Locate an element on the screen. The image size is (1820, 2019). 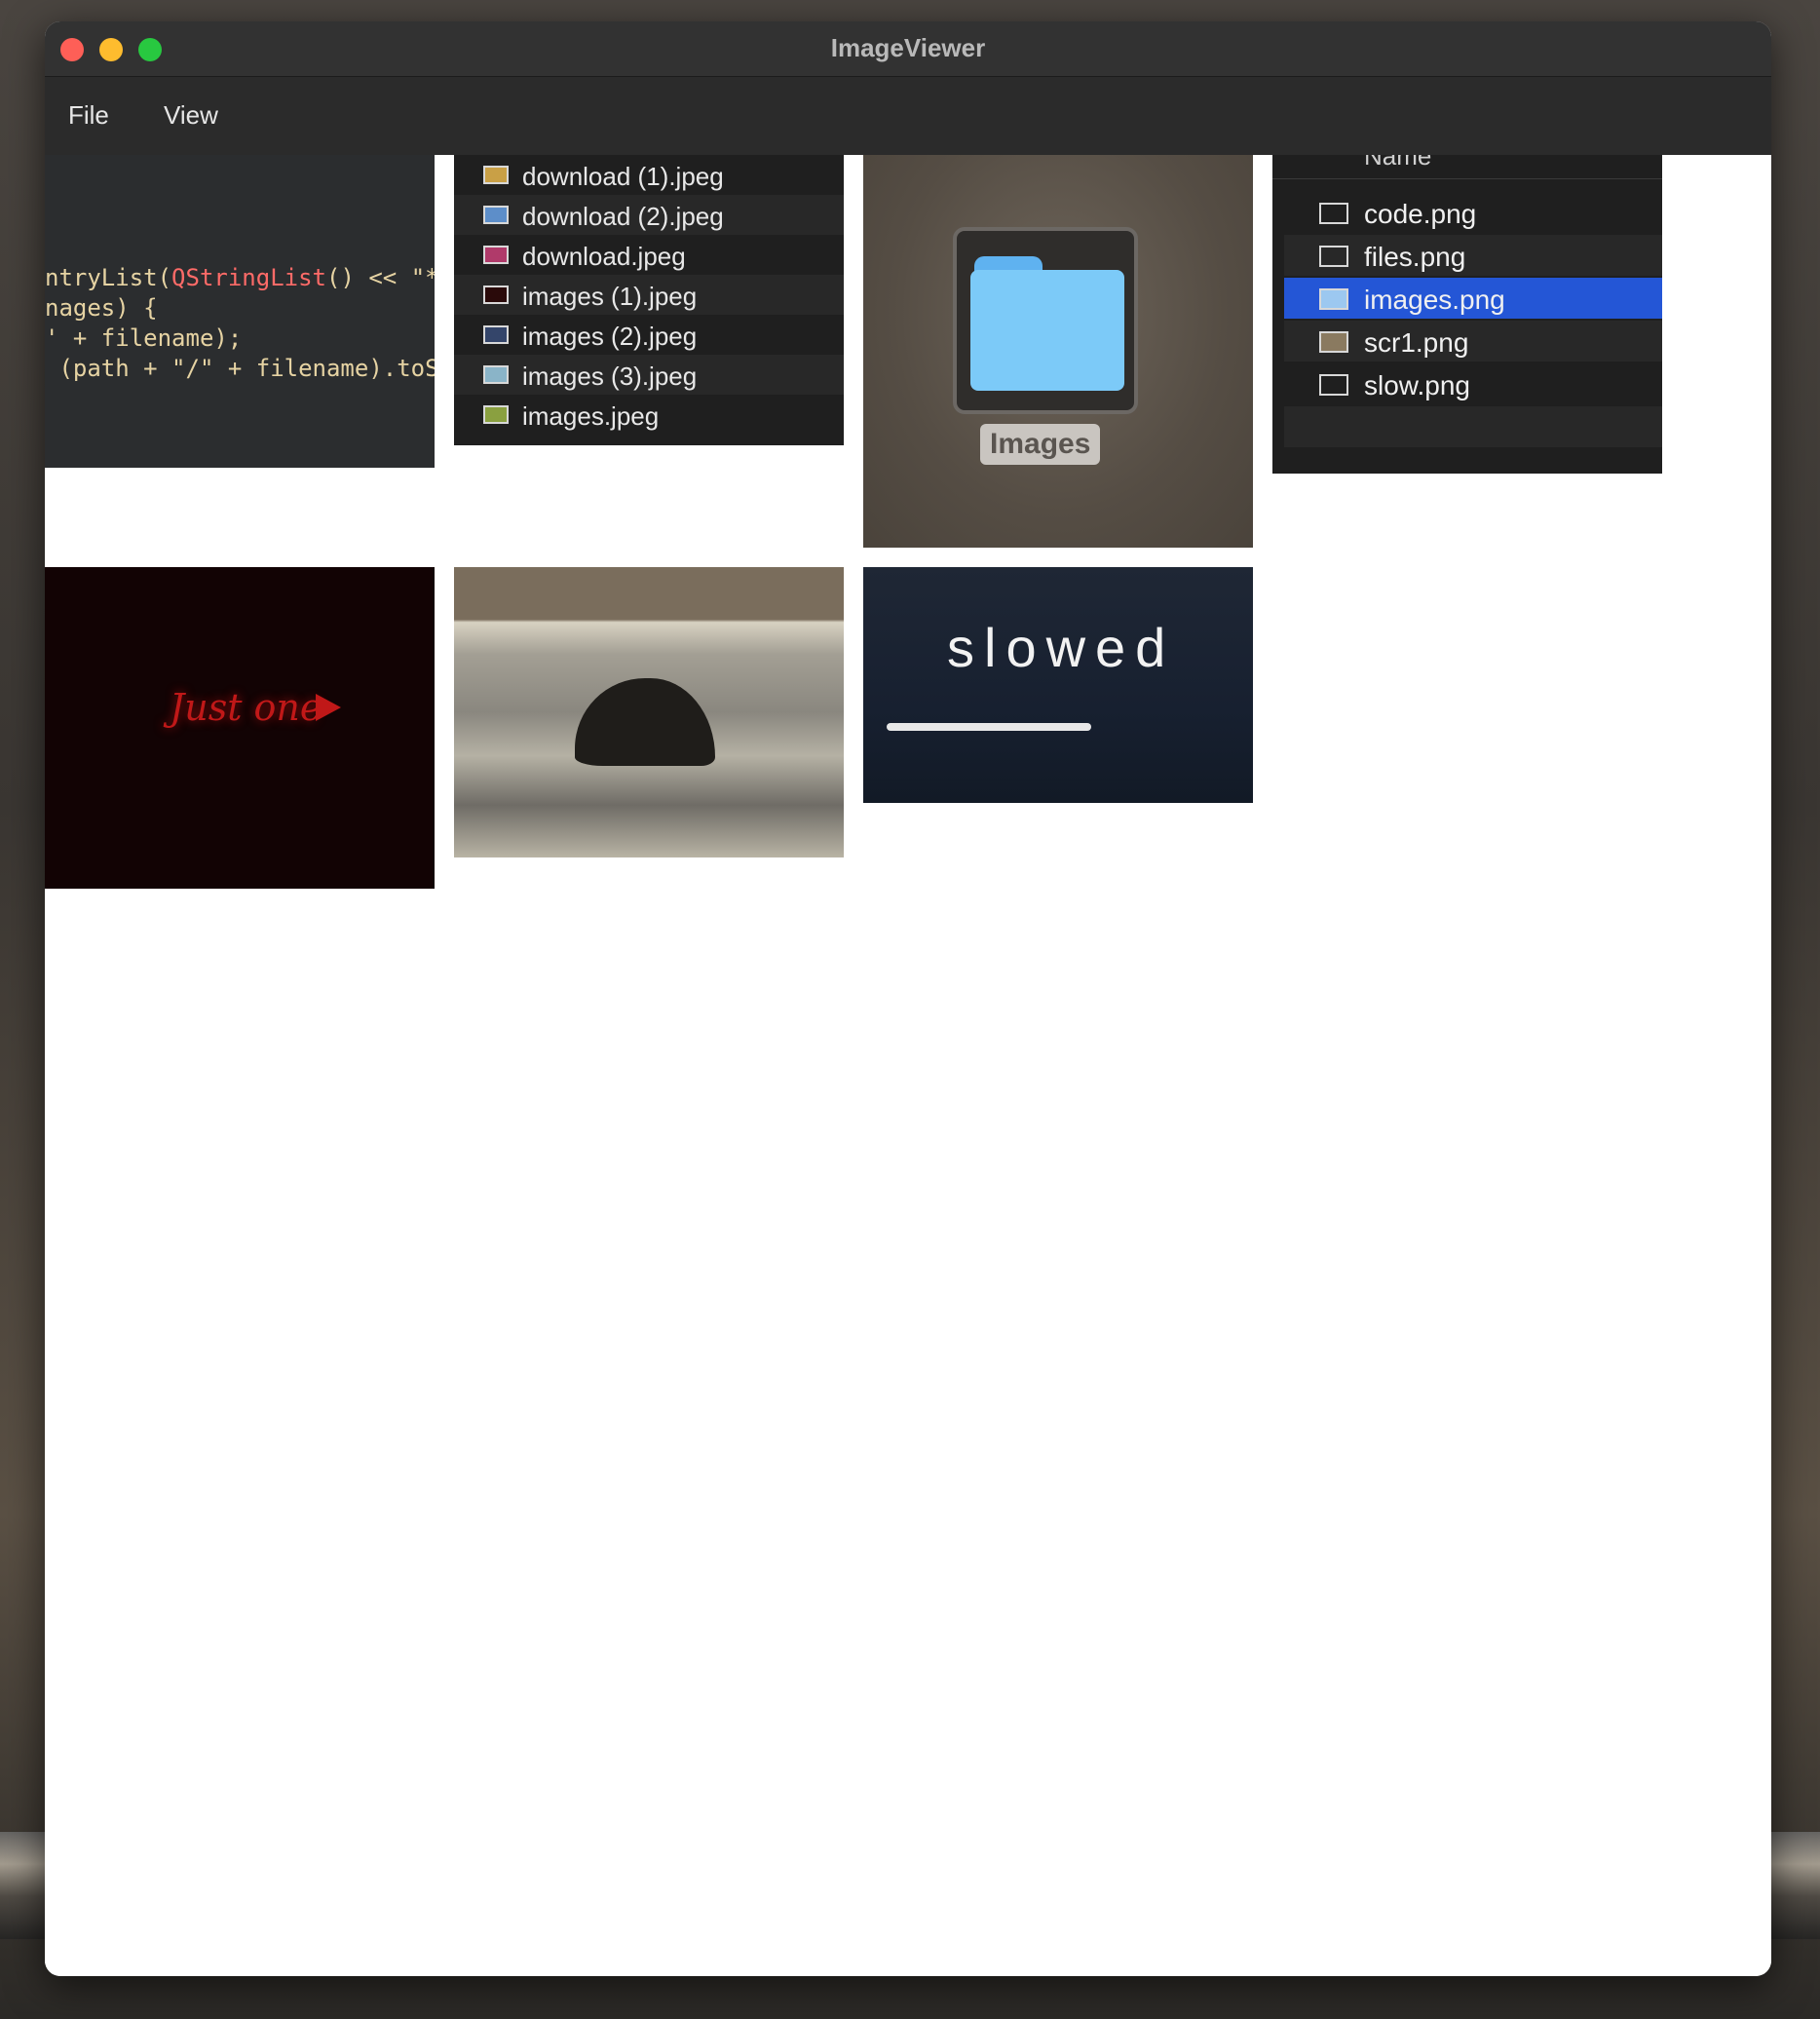
list-item: download (2).jpeg is located at coordinates (649, 215).